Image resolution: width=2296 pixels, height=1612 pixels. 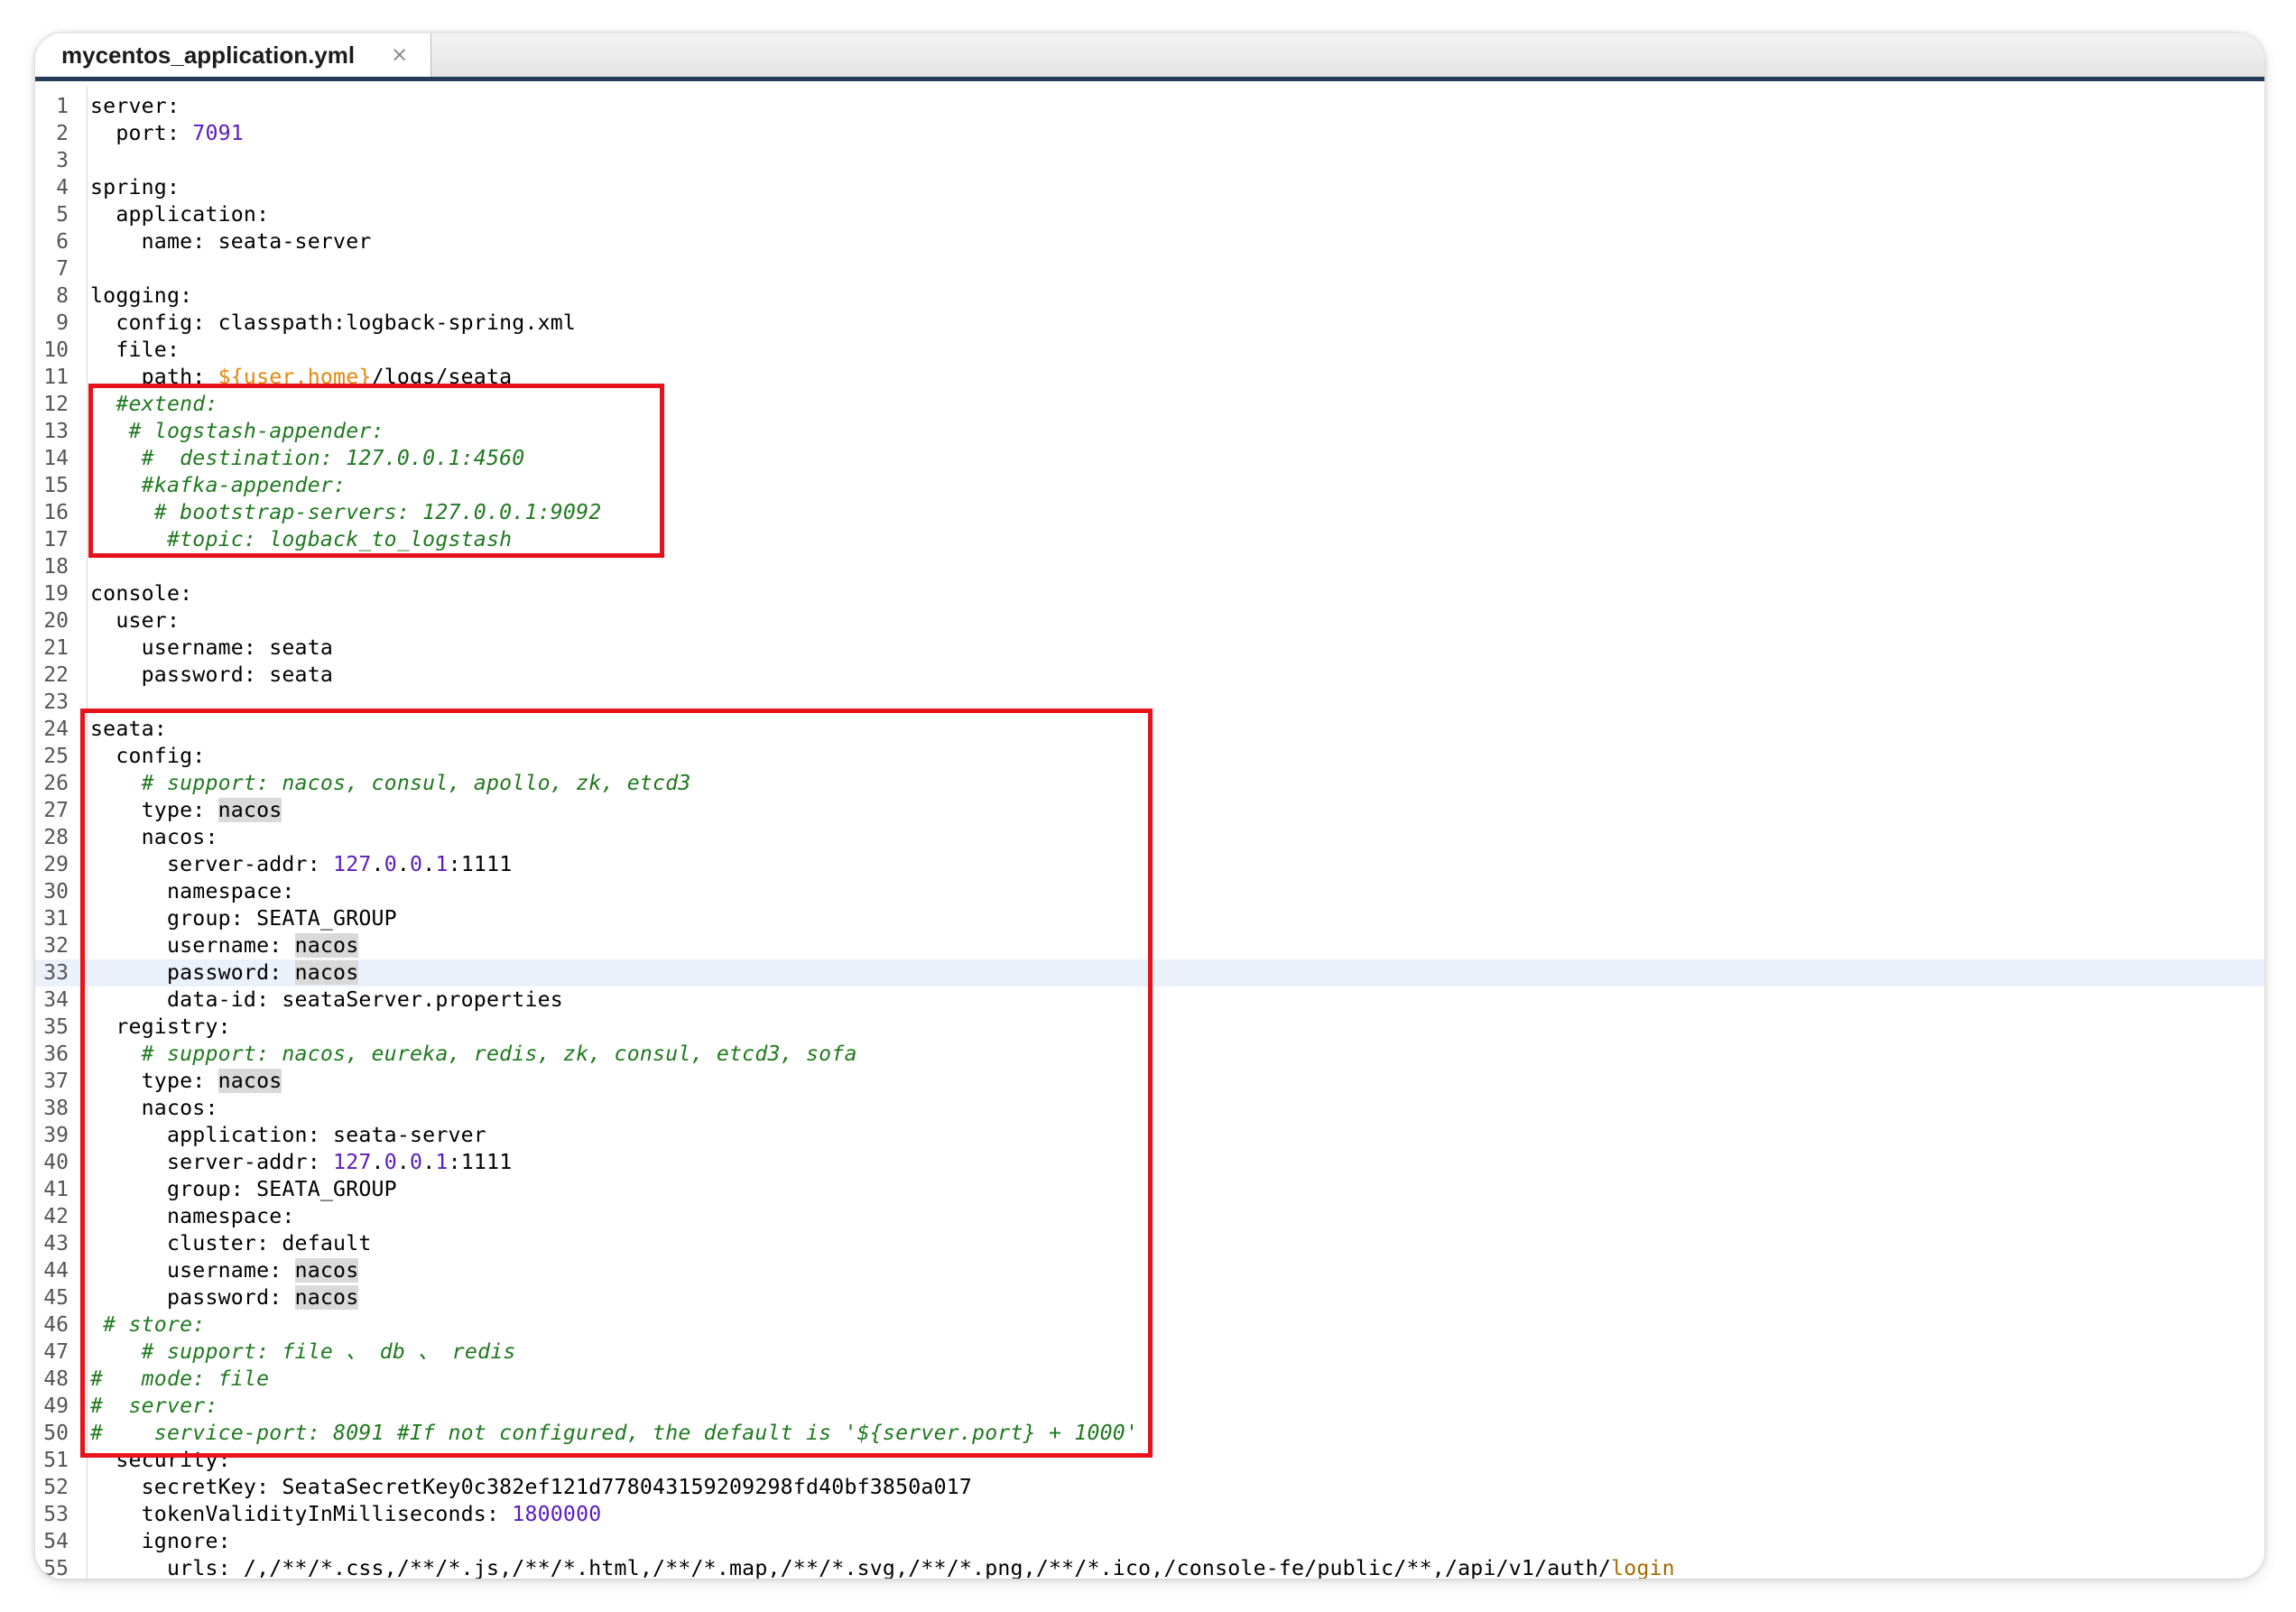 What do you see at coordinates (1149, 188) in the screenshot?
I see `code-line: 4 spring:` at bounding box center [1149, 188].